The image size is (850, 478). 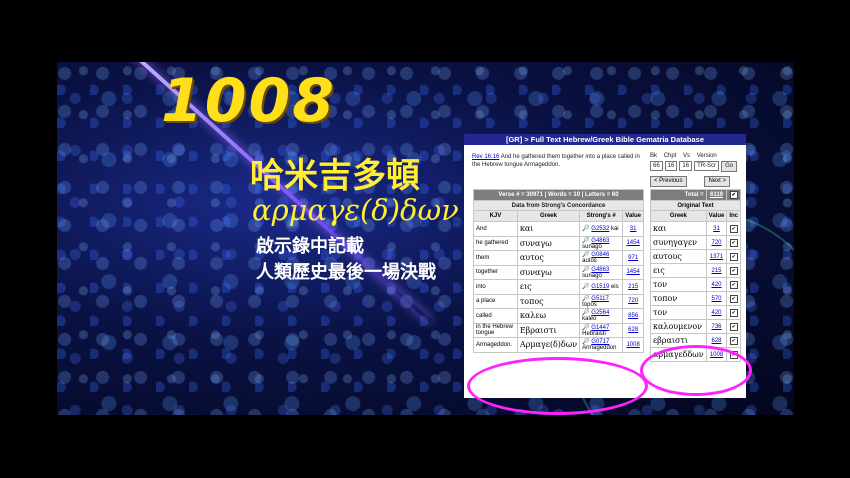 What do you see at coordinates (633, 216) in the screenshot?
I see `col-value: Value` at bounding box center [633, 216].